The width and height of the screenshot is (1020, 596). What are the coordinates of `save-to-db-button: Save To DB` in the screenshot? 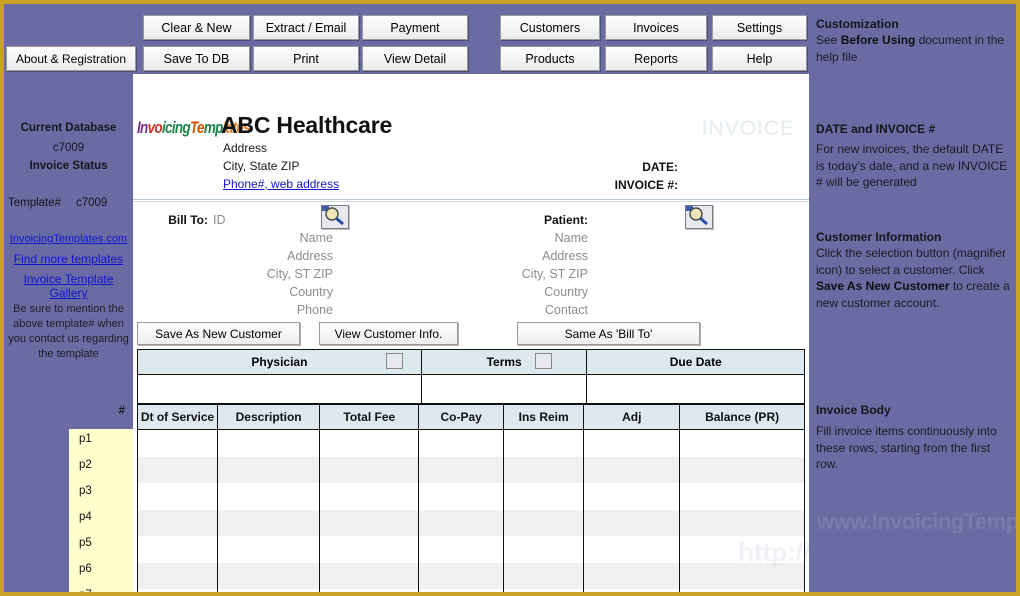 It's located at (196, 58).